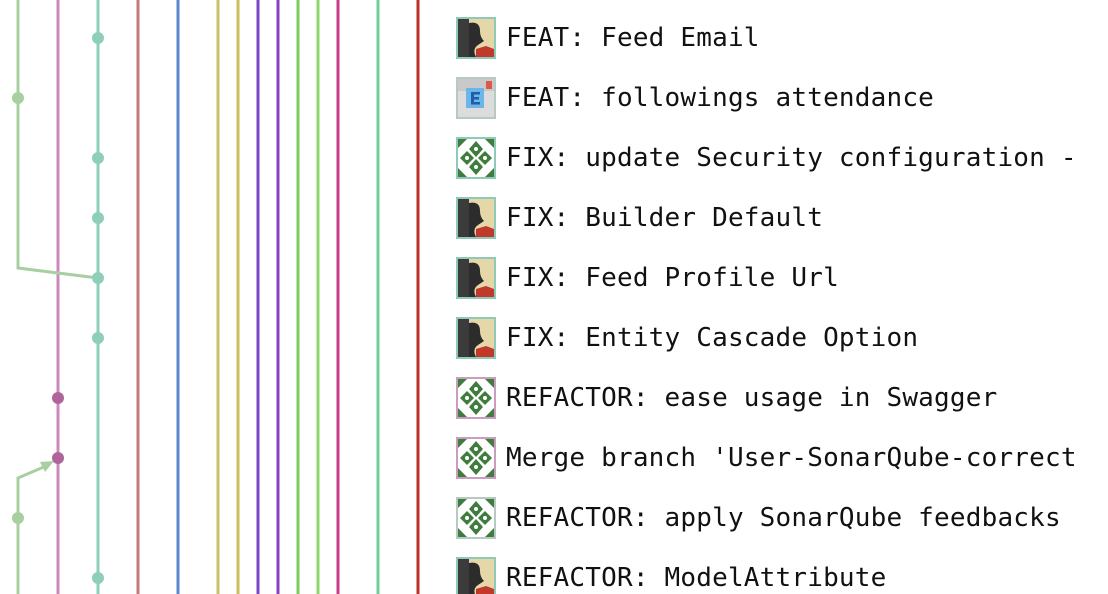 The height and width of the screenshot is (594, 1108). What do you see at coordinates (696, 578) in the screenshot?
I see `commit-message: REFACTOR: ModelAttribute` at bounding box center [696, 578].